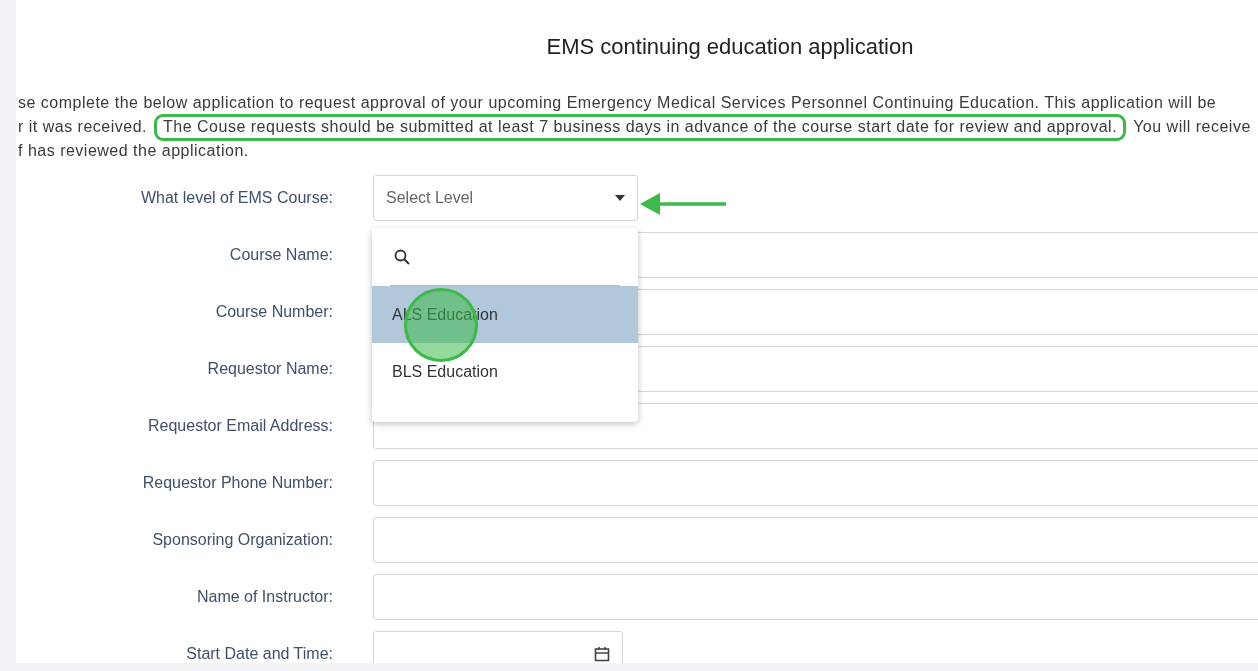 The width and height of the screenshot is (1258, 671). Describe the element at coordinates (617, 103) in the screenshot. I see `intro-text: se complete the below application to request approval of your upcoming Emergency Medical Services Personnel Continuing Education. This application will be` at that location.